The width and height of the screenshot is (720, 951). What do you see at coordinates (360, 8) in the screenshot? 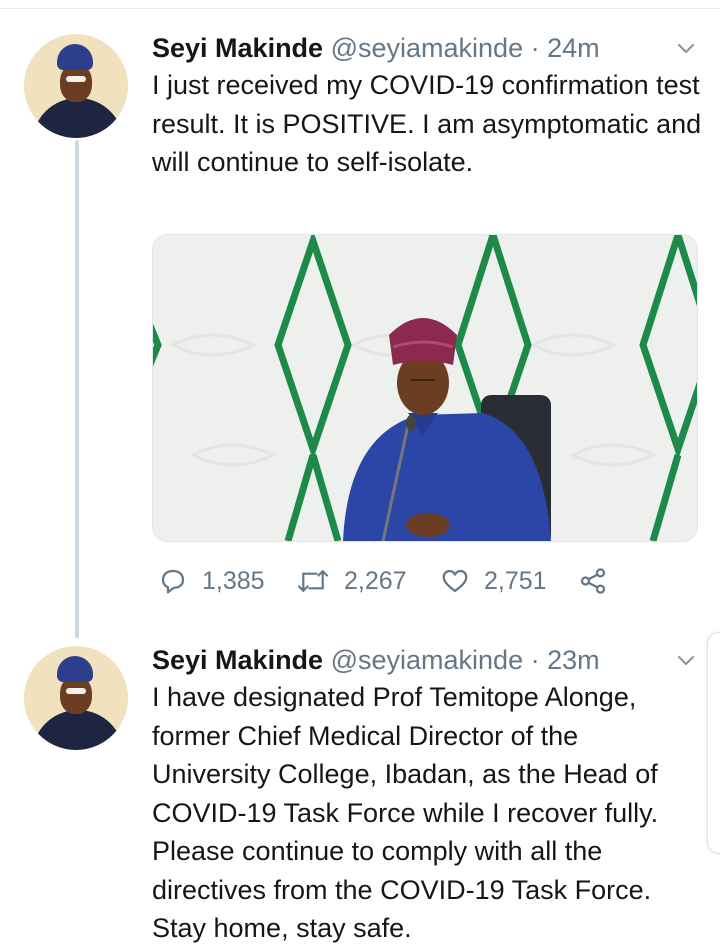
I see `top-divider` at bounding box center [360, 8].